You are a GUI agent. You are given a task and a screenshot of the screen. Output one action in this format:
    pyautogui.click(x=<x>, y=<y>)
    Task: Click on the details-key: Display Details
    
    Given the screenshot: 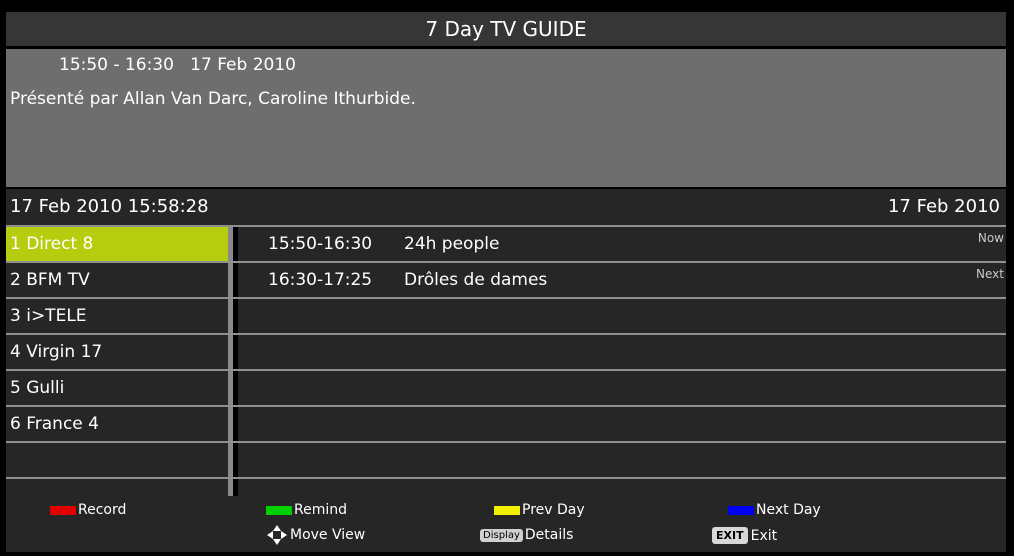 What is the action you would take?
    pyautogui.click(x=526, y=535)
    